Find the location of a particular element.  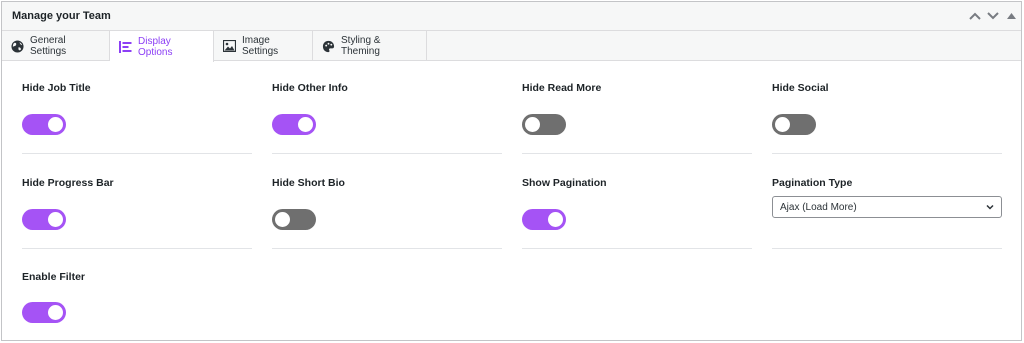

panel-title: Manage your Team is located at coordinates (61, 16).